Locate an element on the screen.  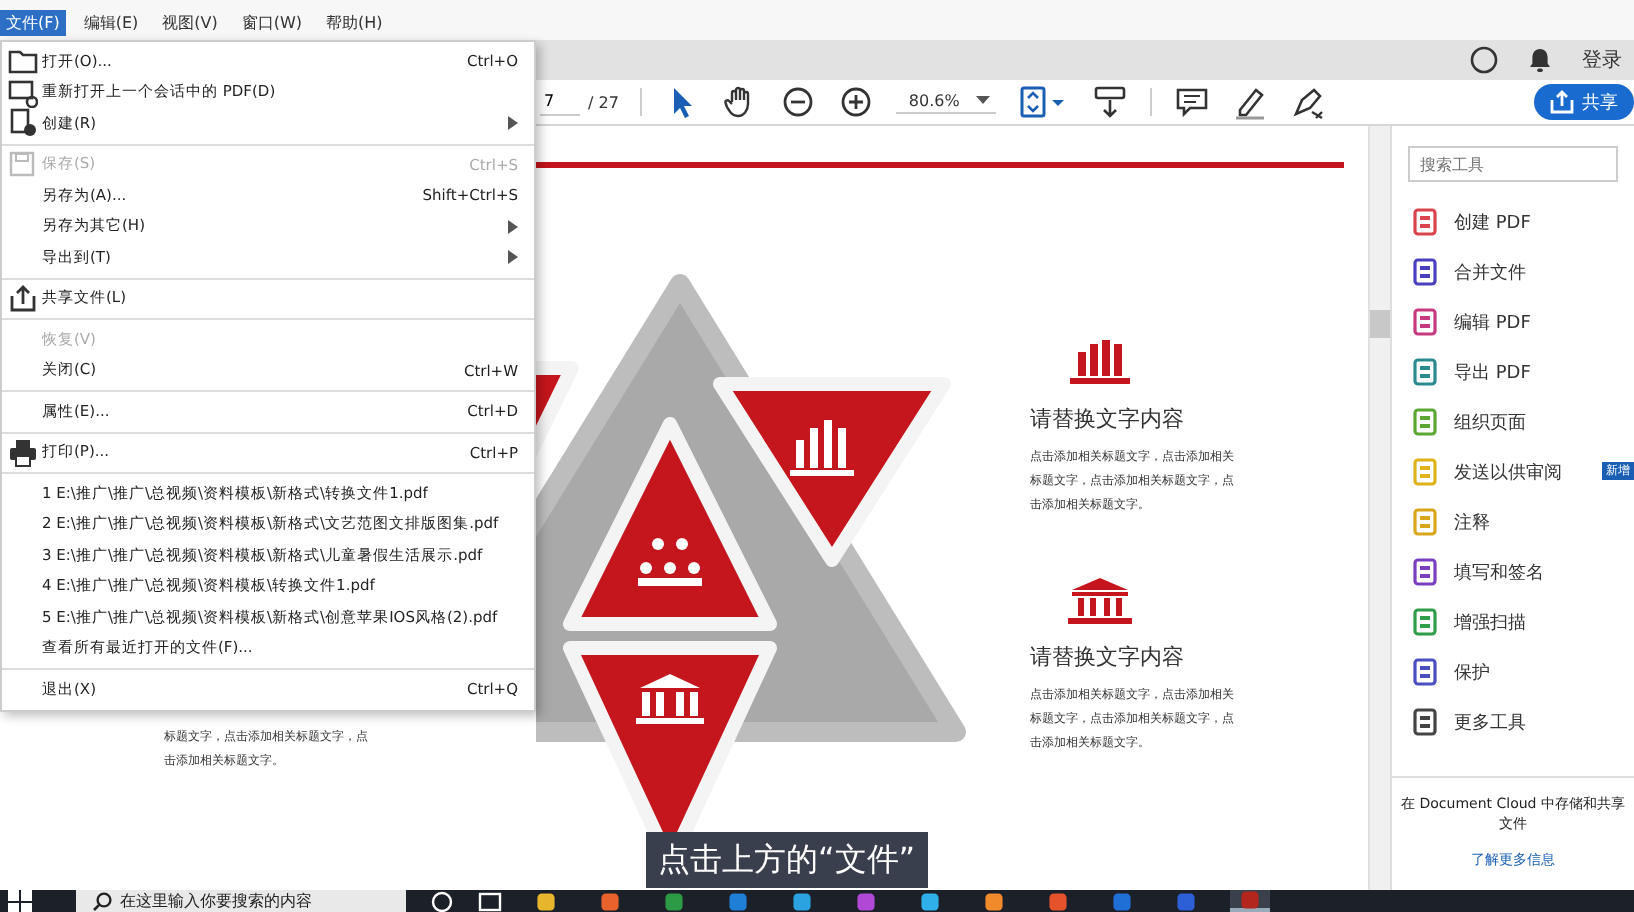
circle-icon is located at coordinates (442, 901).